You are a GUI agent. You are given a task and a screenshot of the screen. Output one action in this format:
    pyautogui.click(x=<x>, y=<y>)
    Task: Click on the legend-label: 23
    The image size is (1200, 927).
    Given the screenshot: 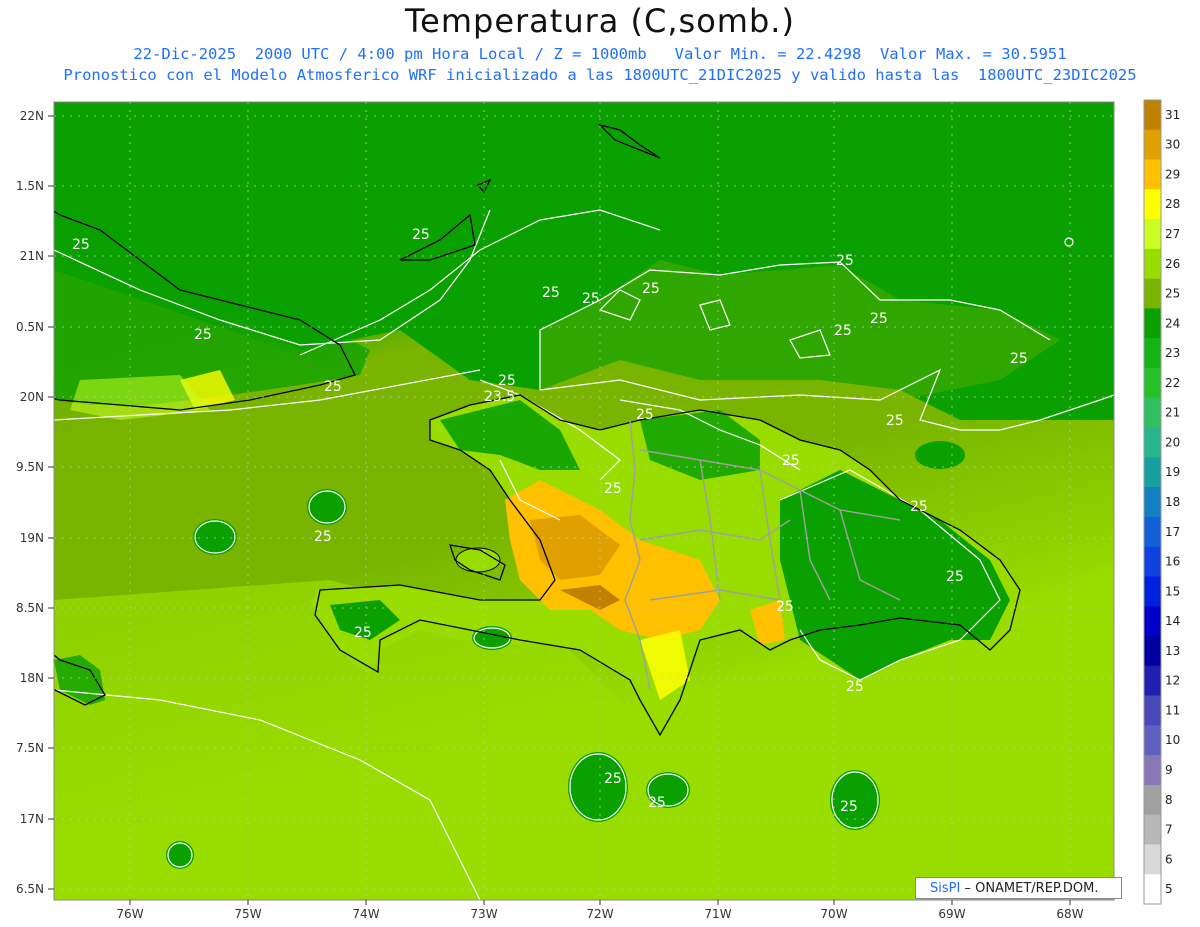 What is the action you would take?
    pyautogui.click(x=1172, y=353)
    